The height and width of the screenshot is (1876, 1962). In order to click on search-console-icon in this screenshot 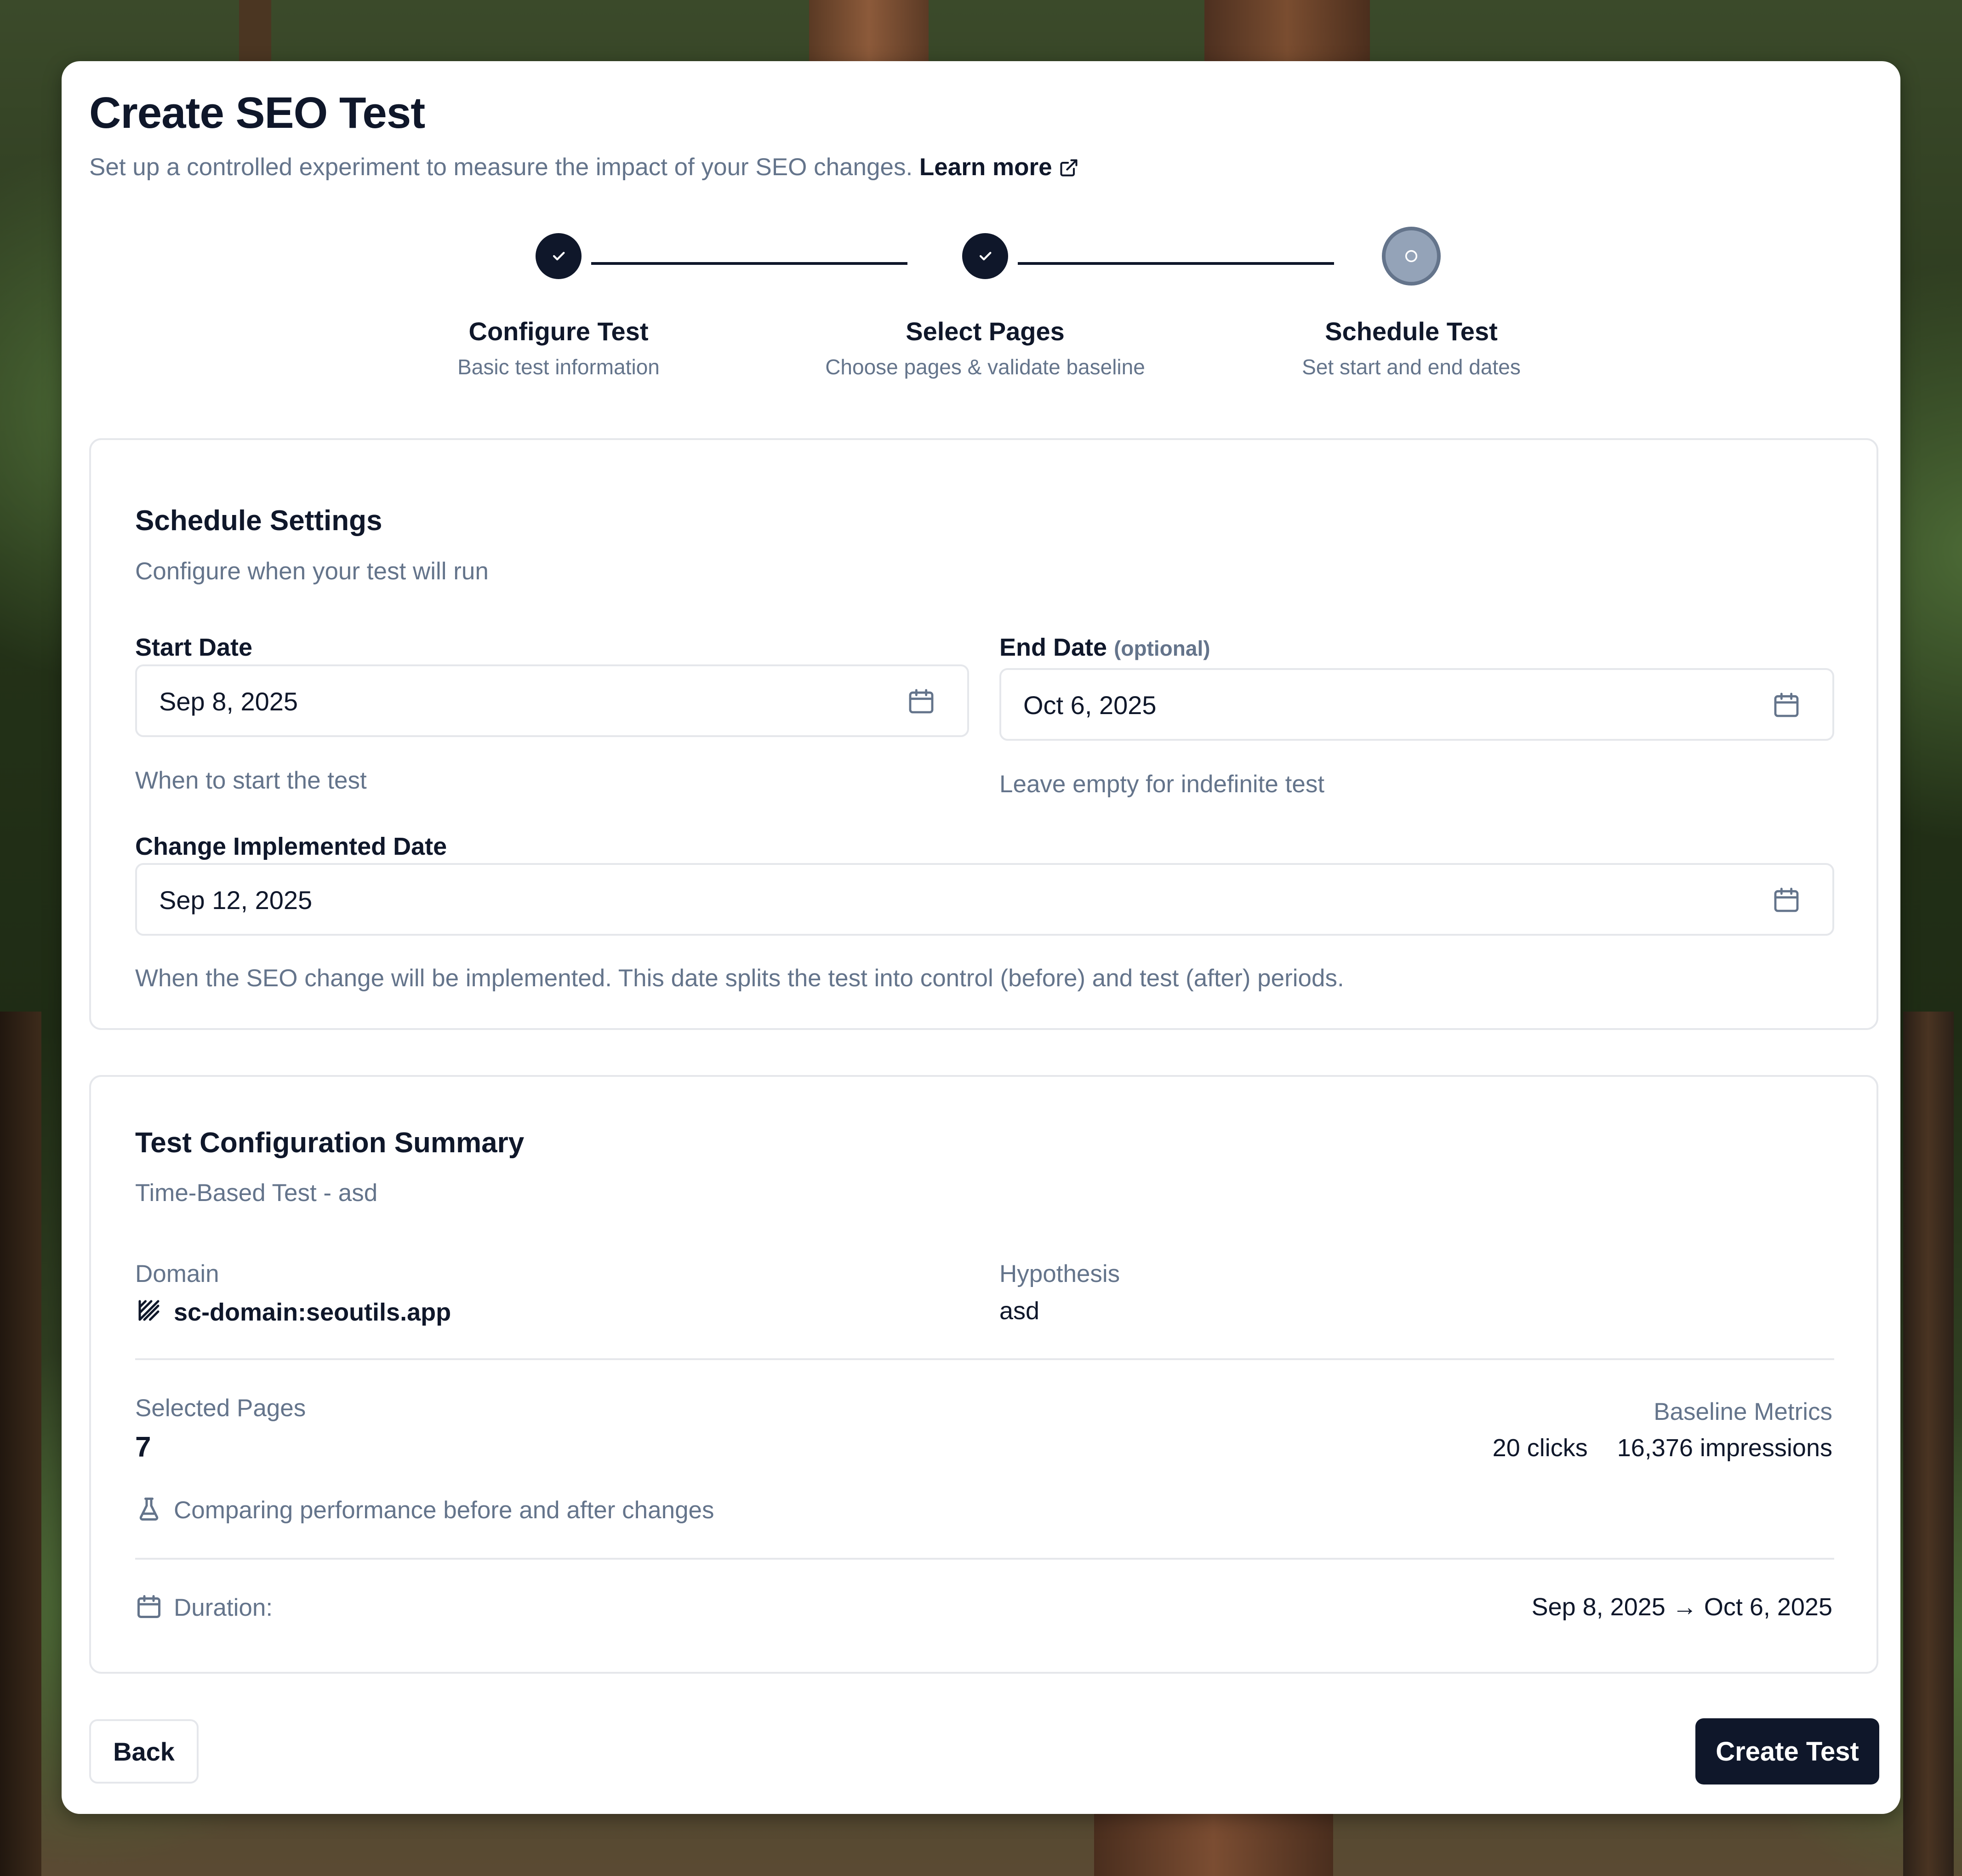, I will do `click(149, 1313)`.